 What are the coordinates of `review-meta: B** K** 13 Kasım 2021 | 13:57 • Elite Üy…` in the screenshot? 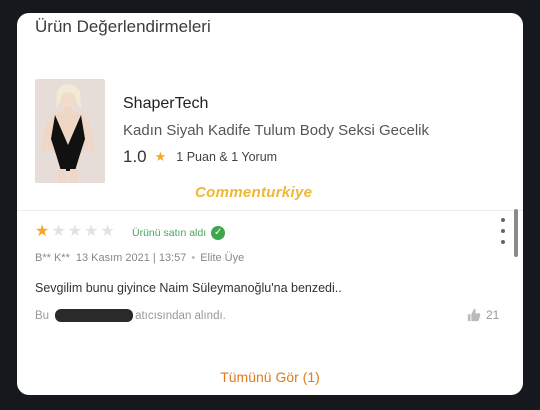 It's located at (139, 258).